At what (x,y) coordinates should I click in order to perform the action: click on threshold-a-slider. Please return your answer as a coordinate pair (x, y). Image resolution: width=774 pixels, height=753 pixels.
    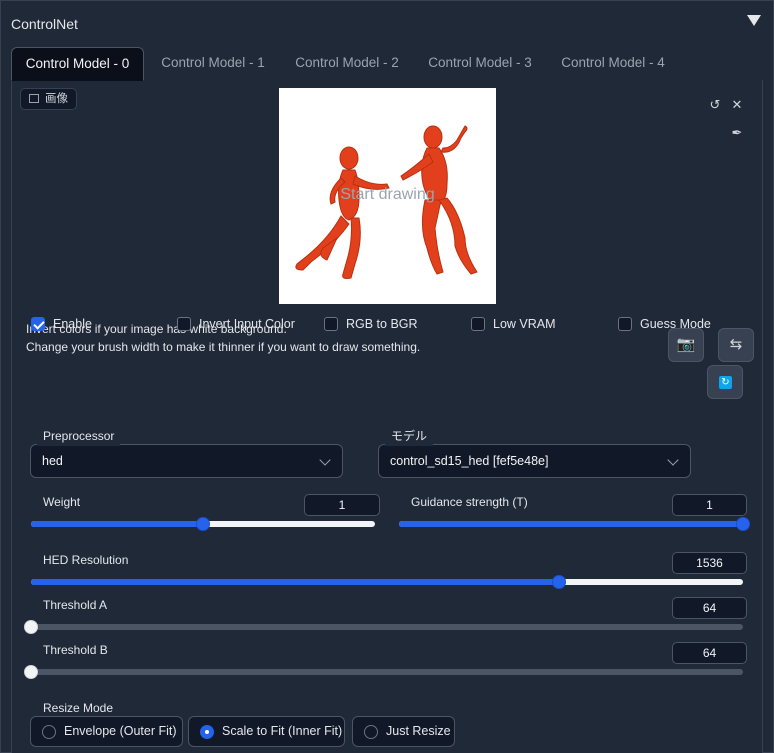
    Looking at the image, I should click on (383, 627).